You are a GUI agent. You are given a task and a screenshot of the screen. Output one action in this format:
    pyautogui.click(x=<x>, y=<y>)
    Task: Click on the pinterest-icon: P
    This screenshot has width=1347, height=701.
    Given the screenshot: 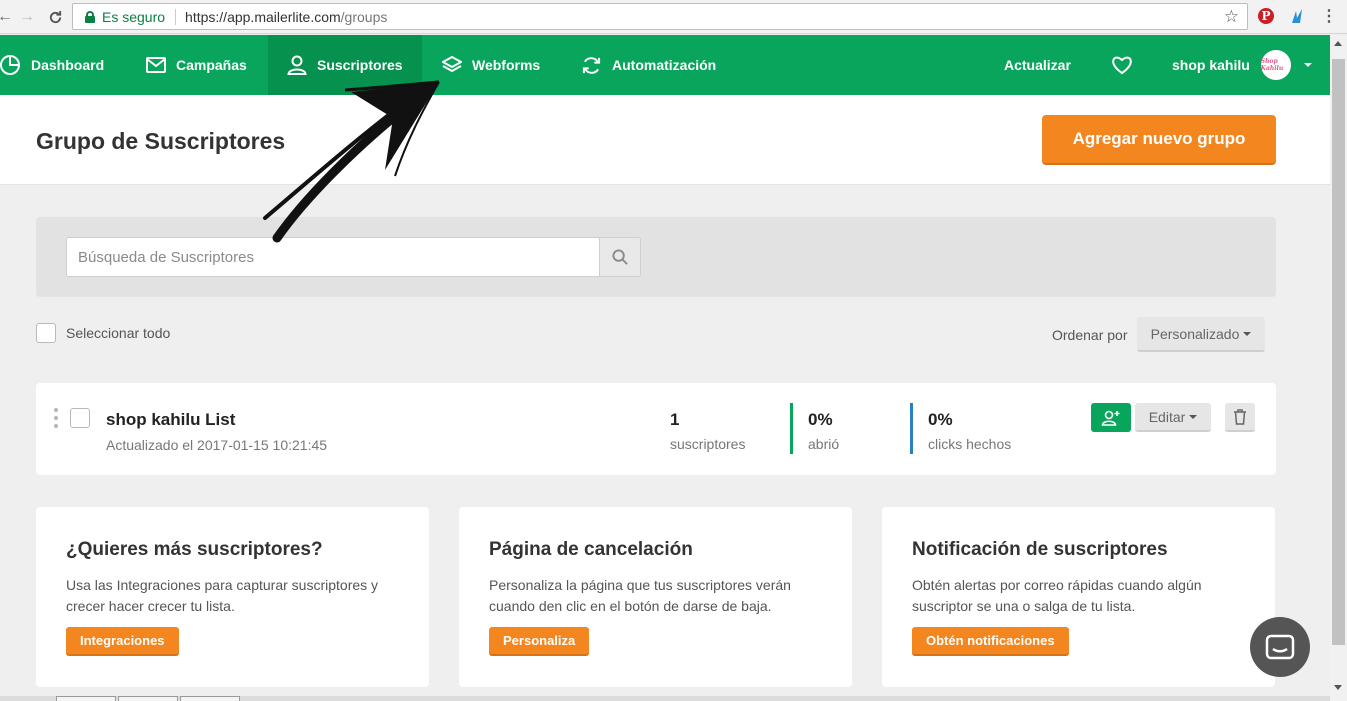 What is the action you would take?
    pyautogui.click(x=1266, y=16)
    